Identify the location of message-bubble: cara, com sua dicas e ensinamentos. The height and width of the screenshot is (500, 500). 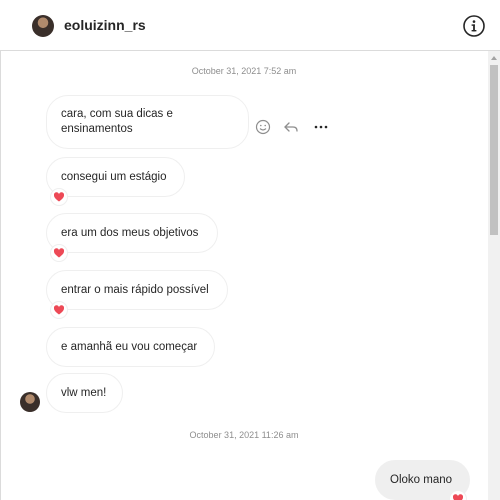
(147, 122).